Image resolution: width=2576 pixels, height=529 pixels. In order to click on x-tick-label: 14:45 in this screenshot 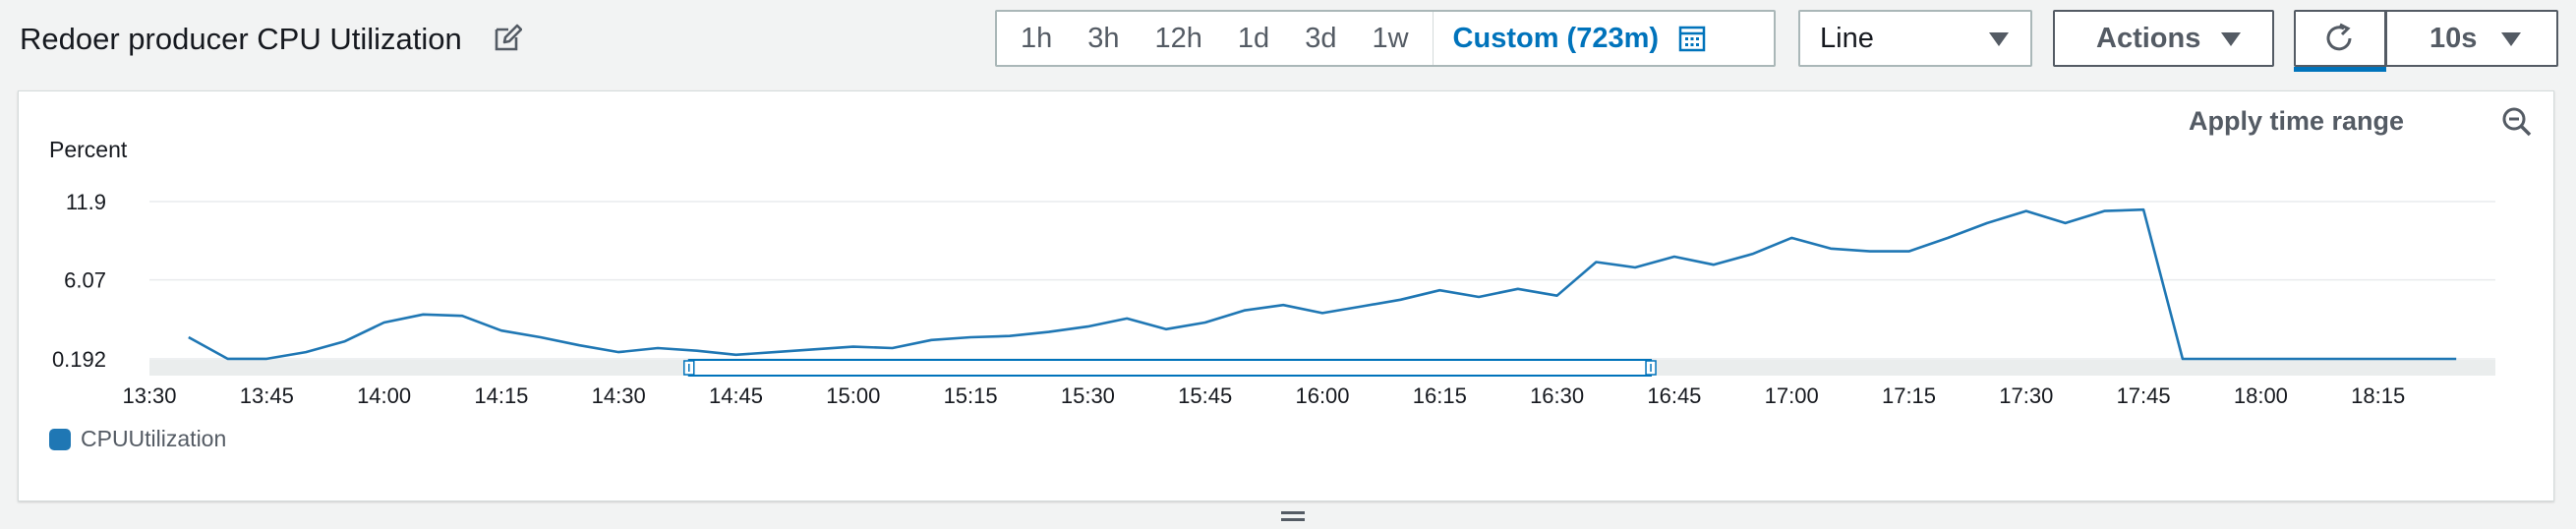, I will do `click(736, 395)`.